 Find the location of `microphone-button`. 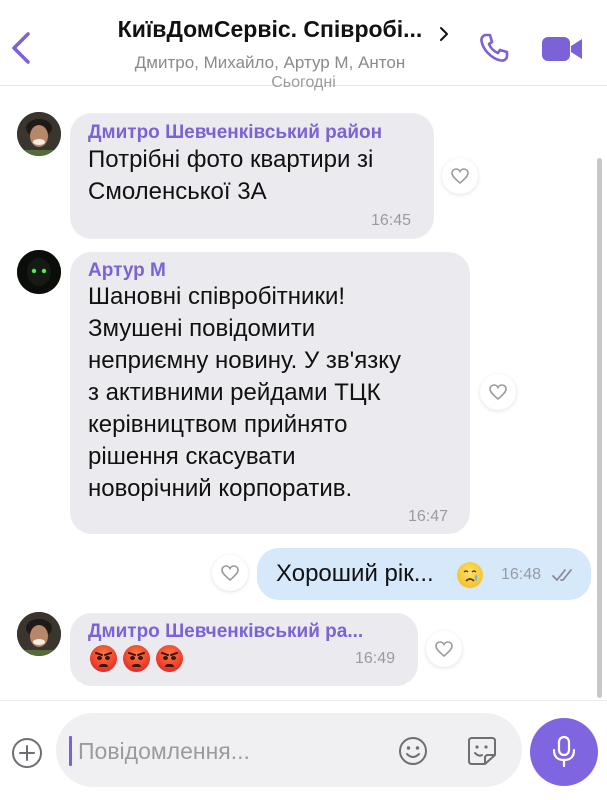

microphone-button is located at coordinates (564, 752).